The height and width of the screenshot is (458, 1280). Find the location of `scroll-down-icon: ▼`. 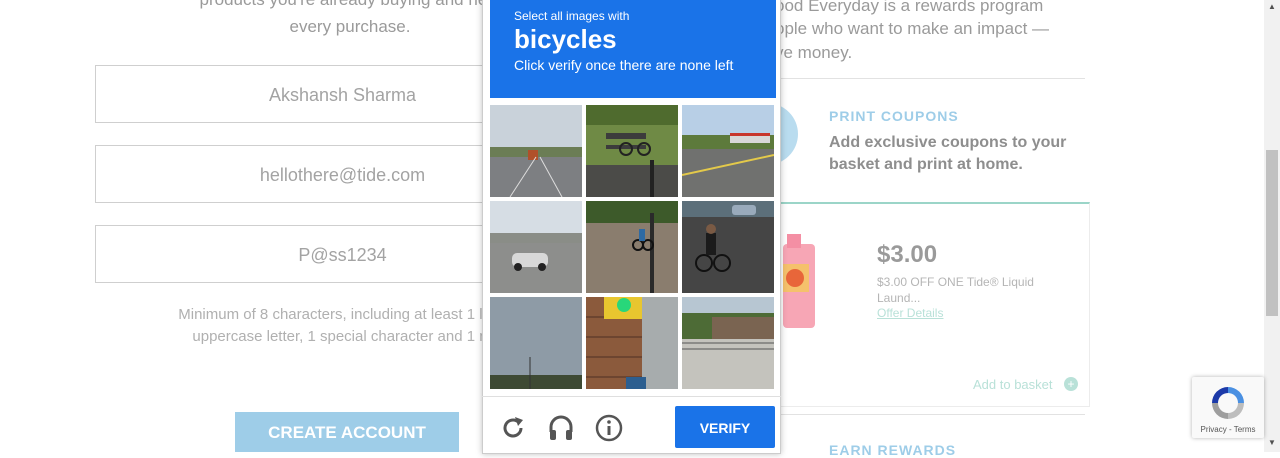

scroll-down-icon: ▼ is located at coordinates (1272, 443).